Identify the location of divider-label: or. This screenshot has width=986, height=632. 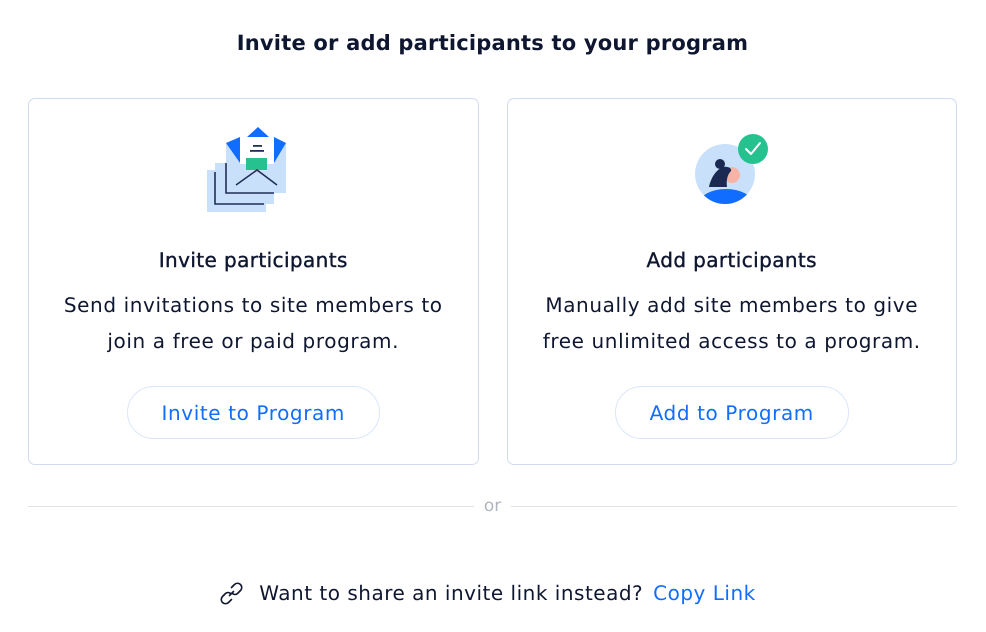
(493, 506).